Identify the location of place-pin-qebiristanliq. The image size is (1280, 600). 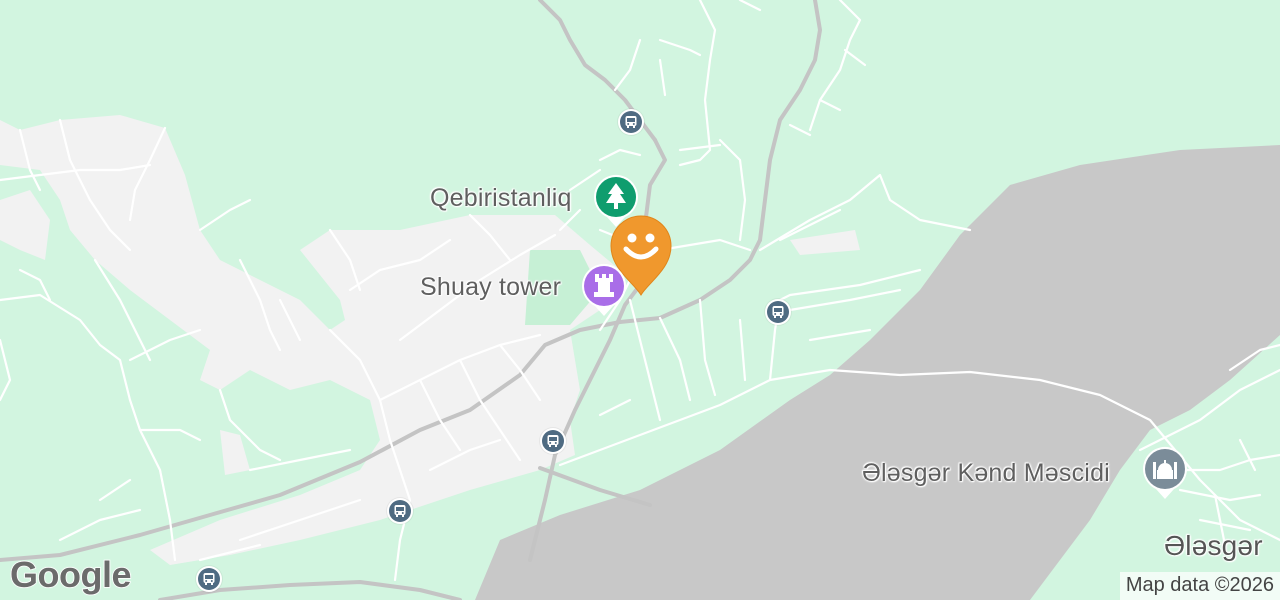
(616, 201).